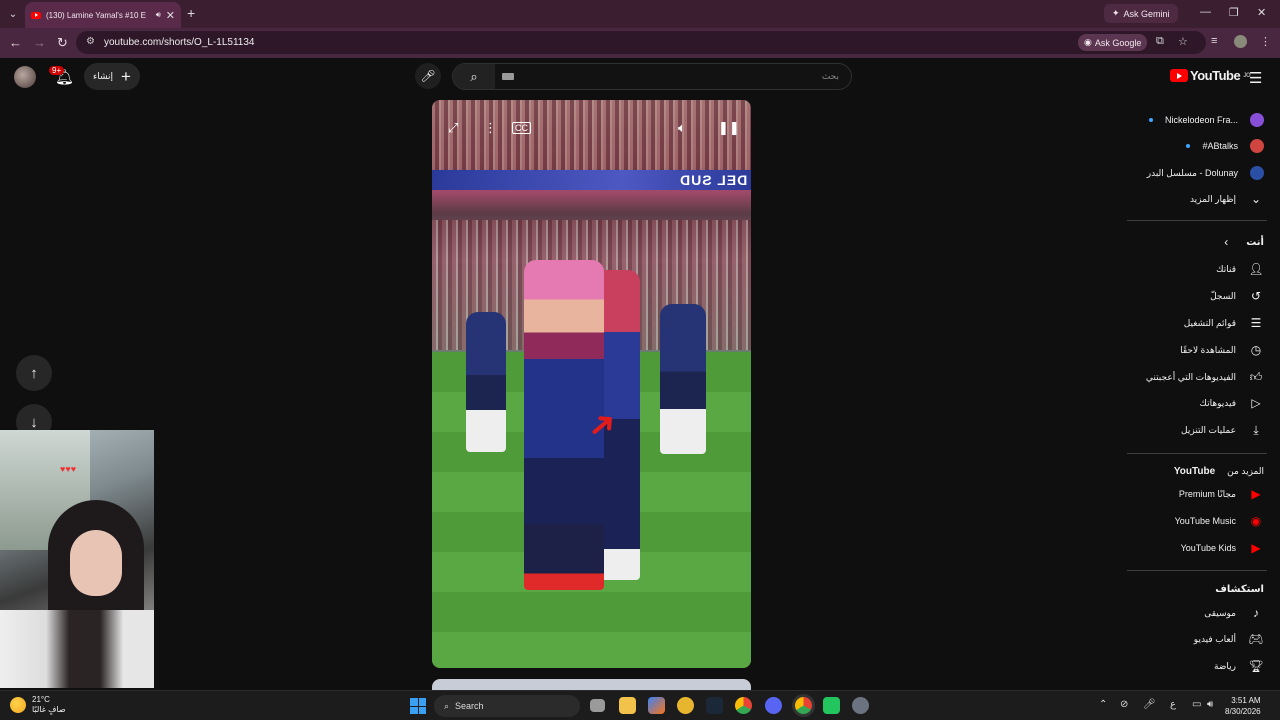 This screenshot has height=720, width=1280. What do you see at coordinates (103, 15) in the screenshot?
I see `browser-tab: (130) Lamine Yamal's #10 E 🔊︎ ✕` at bounding box center [103, 15].